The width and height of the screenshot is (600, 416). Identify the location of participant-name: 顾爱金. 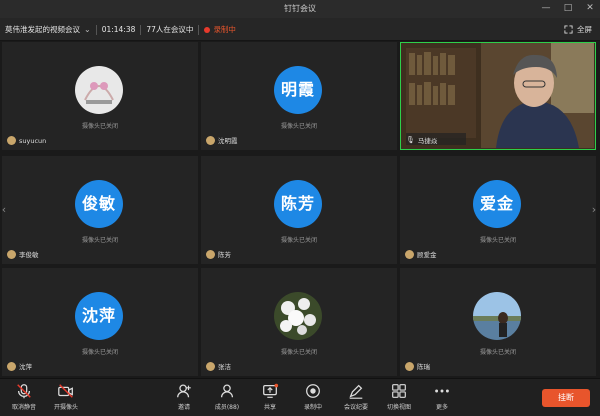
(427, 255).